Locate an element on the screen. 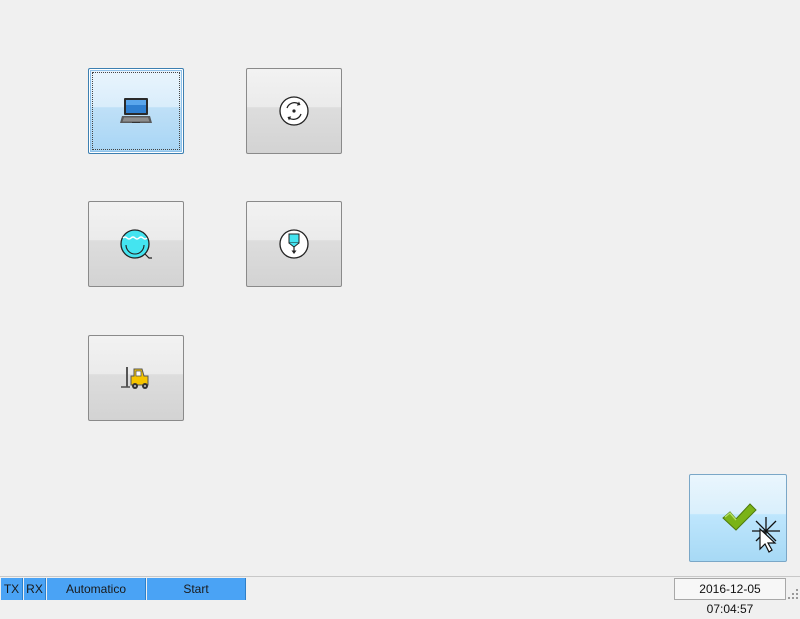 This screenshot has height=619, width=800. forklift-button is located at coordinates (136, 378).